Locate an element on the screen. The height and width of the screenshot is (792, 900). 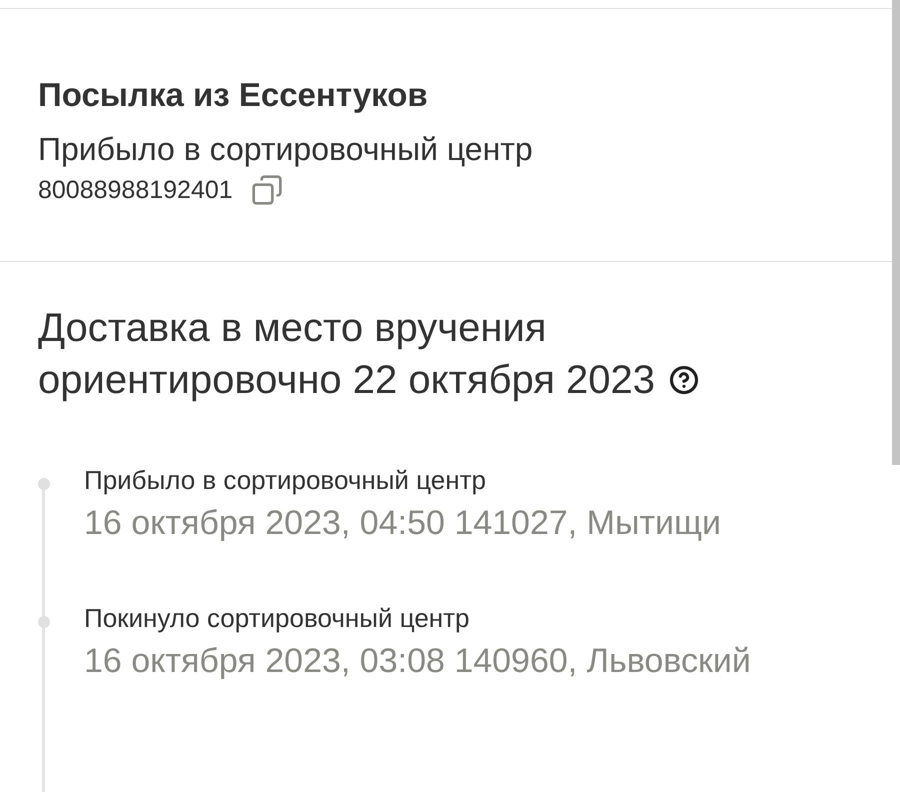
copy-icon is located at coordinates (266, 190).